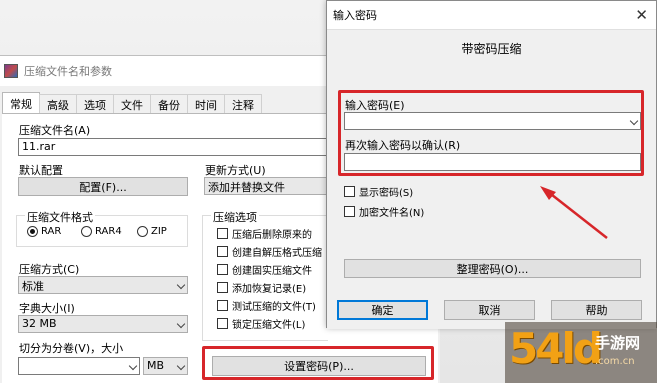 The width and height of the screenshot is (657, 383). What do you see at coordinates (386, 193) in the screenshot?
I see `show-password-label: 显示密码(S)` at bounding box center [386, 193].